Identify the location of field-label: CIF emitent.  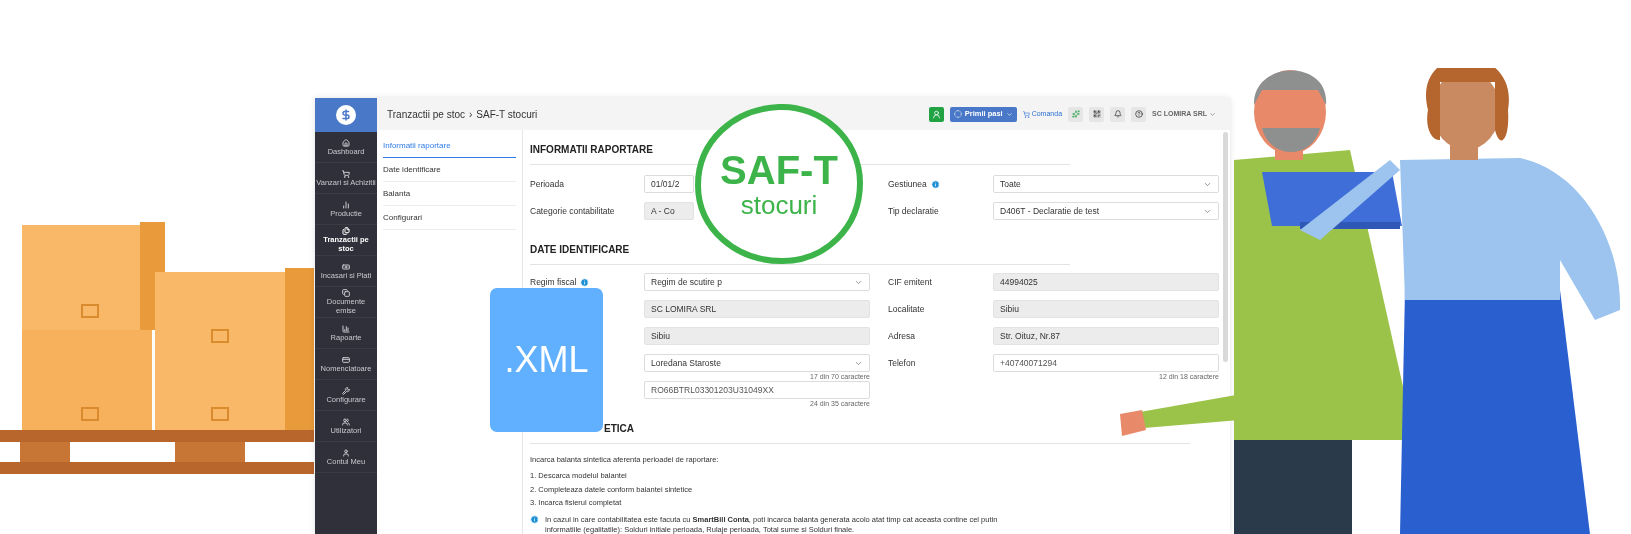
(910, 282).